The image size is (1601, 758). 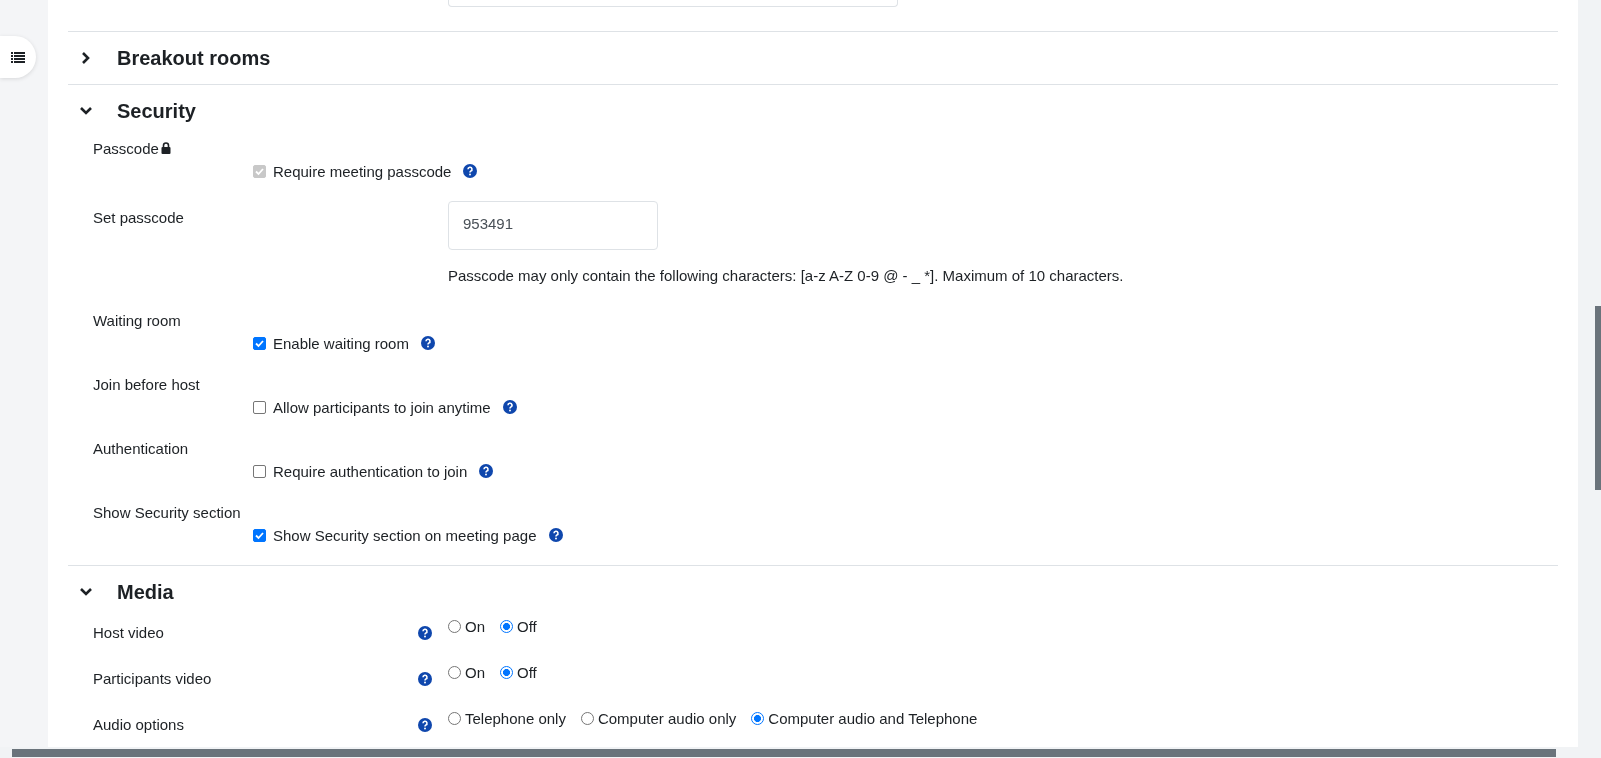 What do you see at coordinates (137, 320) in the screenshot?
I see `field-label: Waiting room` at bounding box center [137, 320].